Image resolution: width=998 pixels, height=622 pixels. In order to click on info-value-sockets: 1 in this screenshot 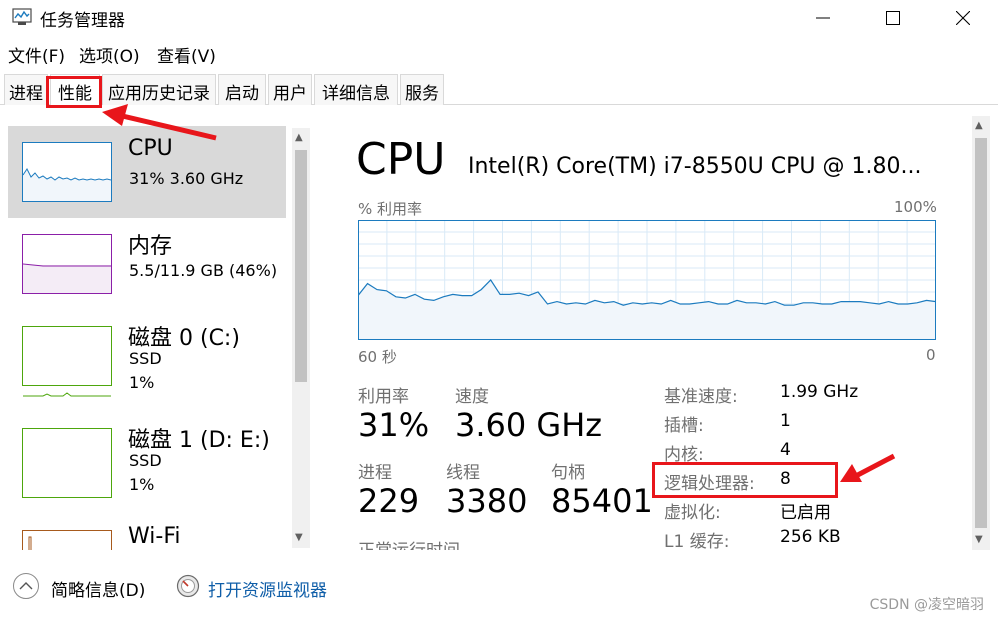, I will do `click(785, 421)`.